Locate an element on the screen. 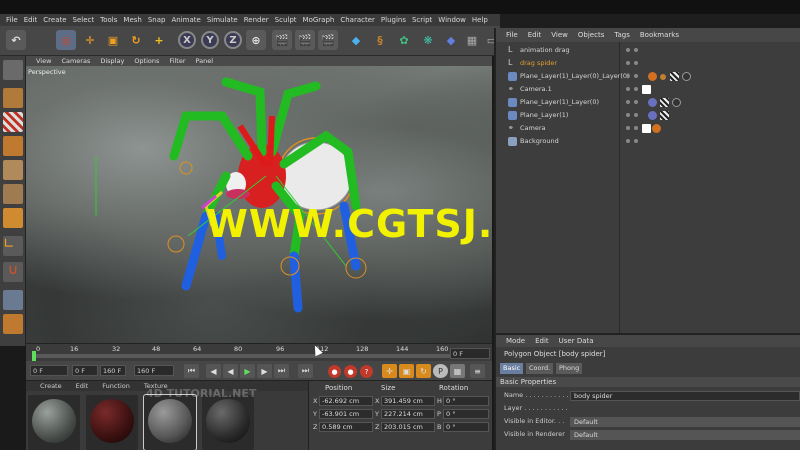  tab-phong: Phong is located at coordinates (569, 368).